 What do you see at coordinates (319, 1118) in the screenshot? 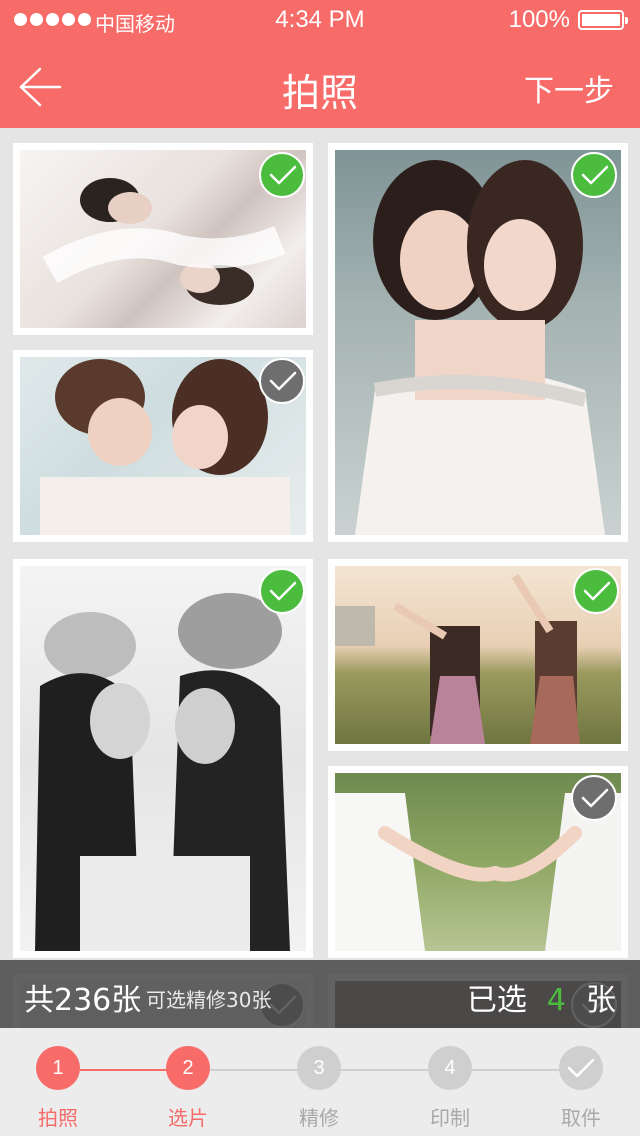
I see `step-label: 精修` at bounding box center [319, 1118].